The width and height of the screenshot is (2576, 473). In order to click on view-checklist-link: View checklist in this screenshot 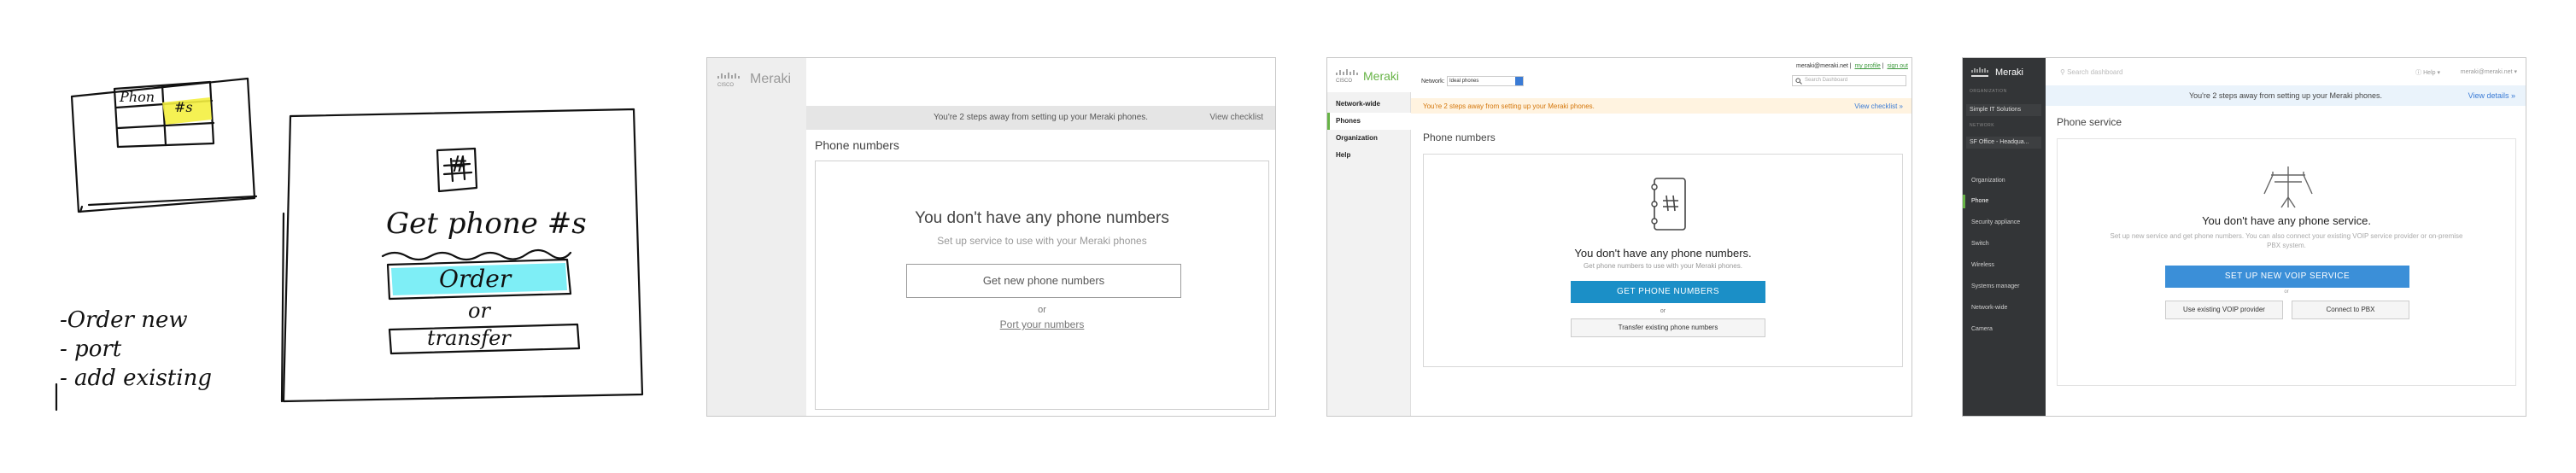, I will do `click(1236, 117)`.